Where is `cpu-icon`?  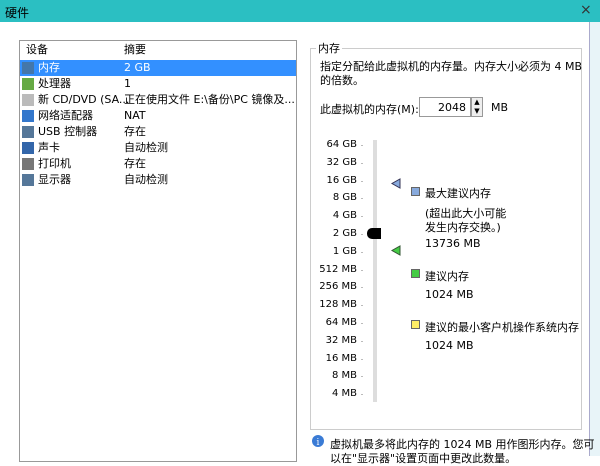 cpu-icon is located at coordinates (28, 84).